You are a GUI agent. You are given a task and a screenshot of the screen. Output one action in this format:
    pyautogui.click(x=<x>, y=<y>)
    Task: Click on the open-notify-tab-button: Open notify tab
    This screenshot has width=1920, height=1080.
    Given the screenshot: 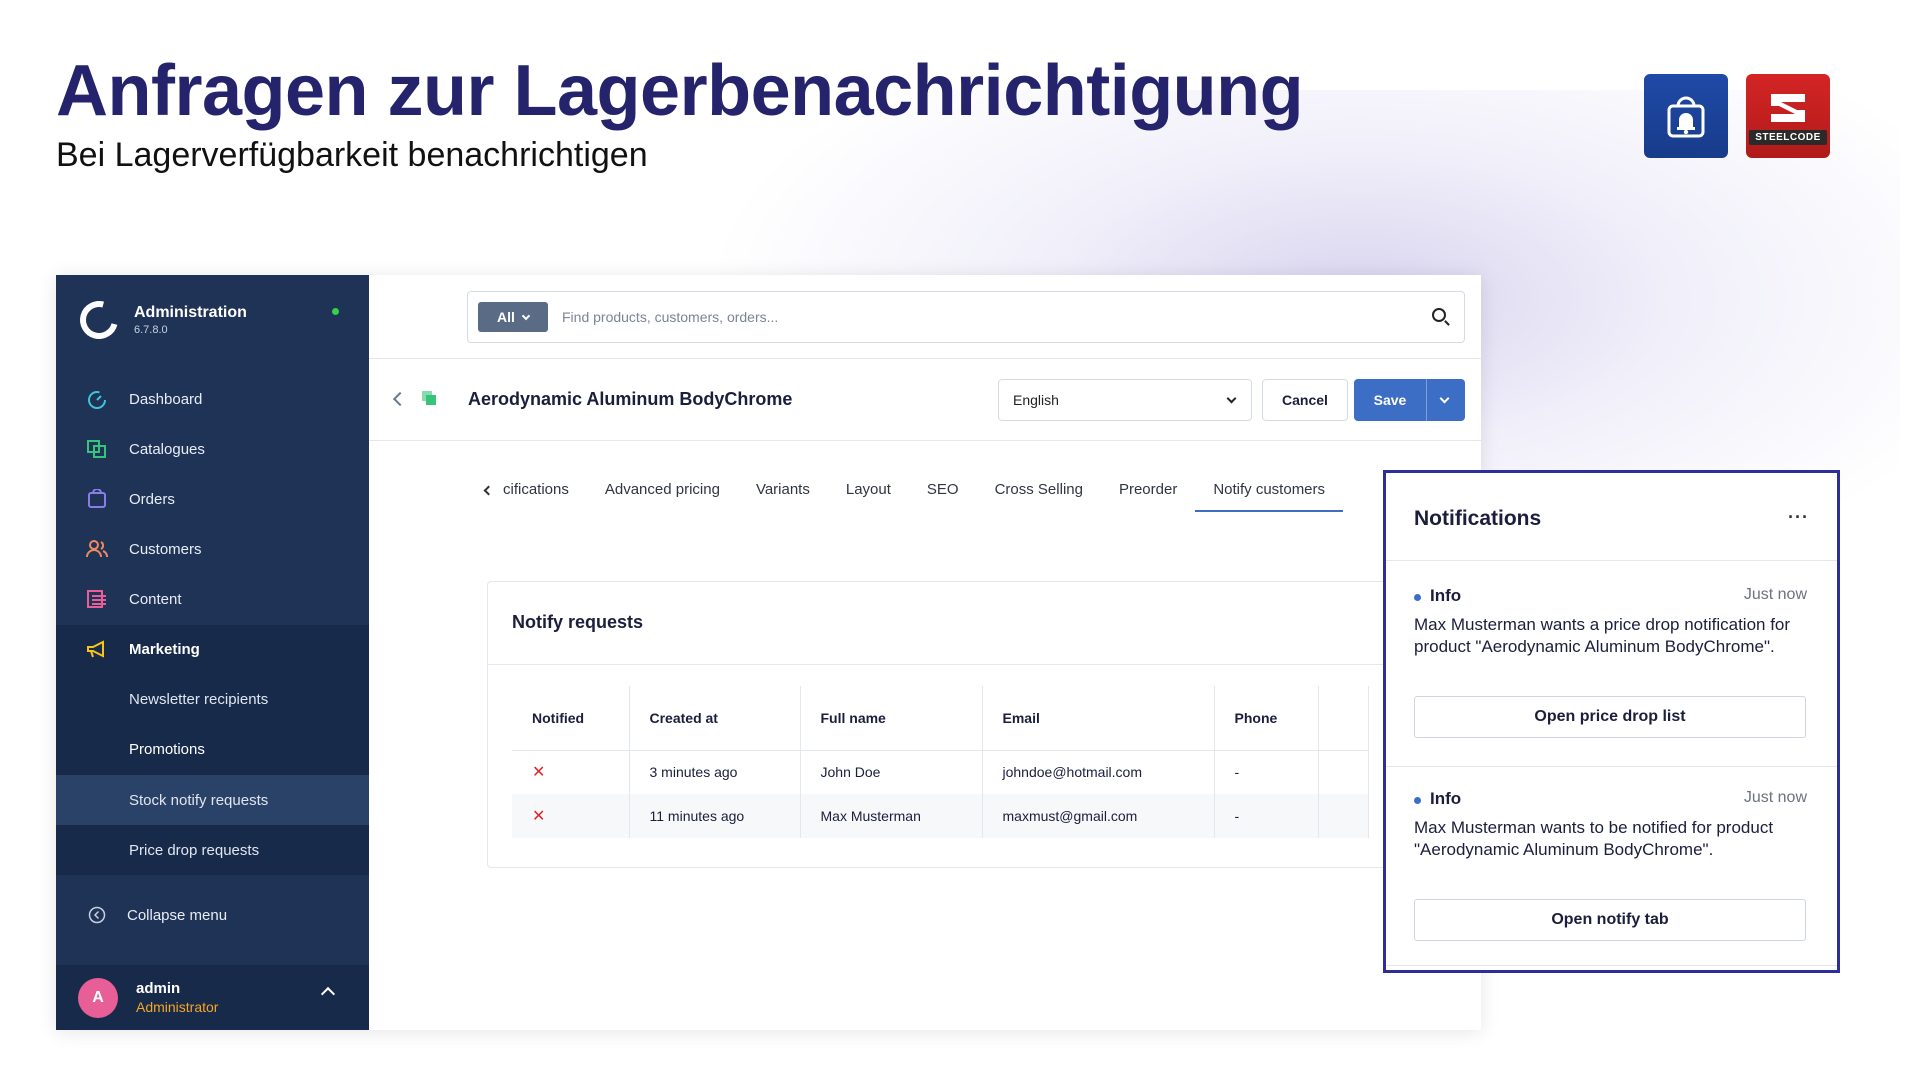 What is the action you would take?
    pyautogui.click(x=1610, y=920)
    